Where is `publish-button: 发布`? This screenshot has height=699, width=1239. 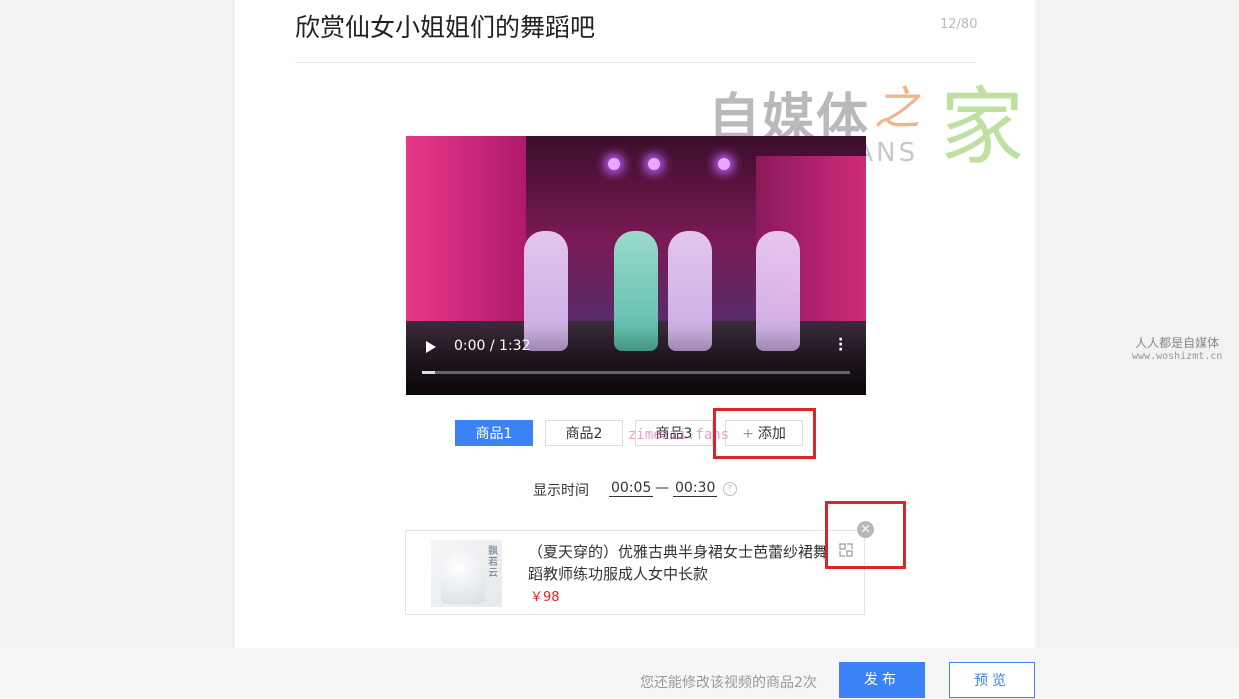 publish-button: 发布 is located at coordinates (882, 680).